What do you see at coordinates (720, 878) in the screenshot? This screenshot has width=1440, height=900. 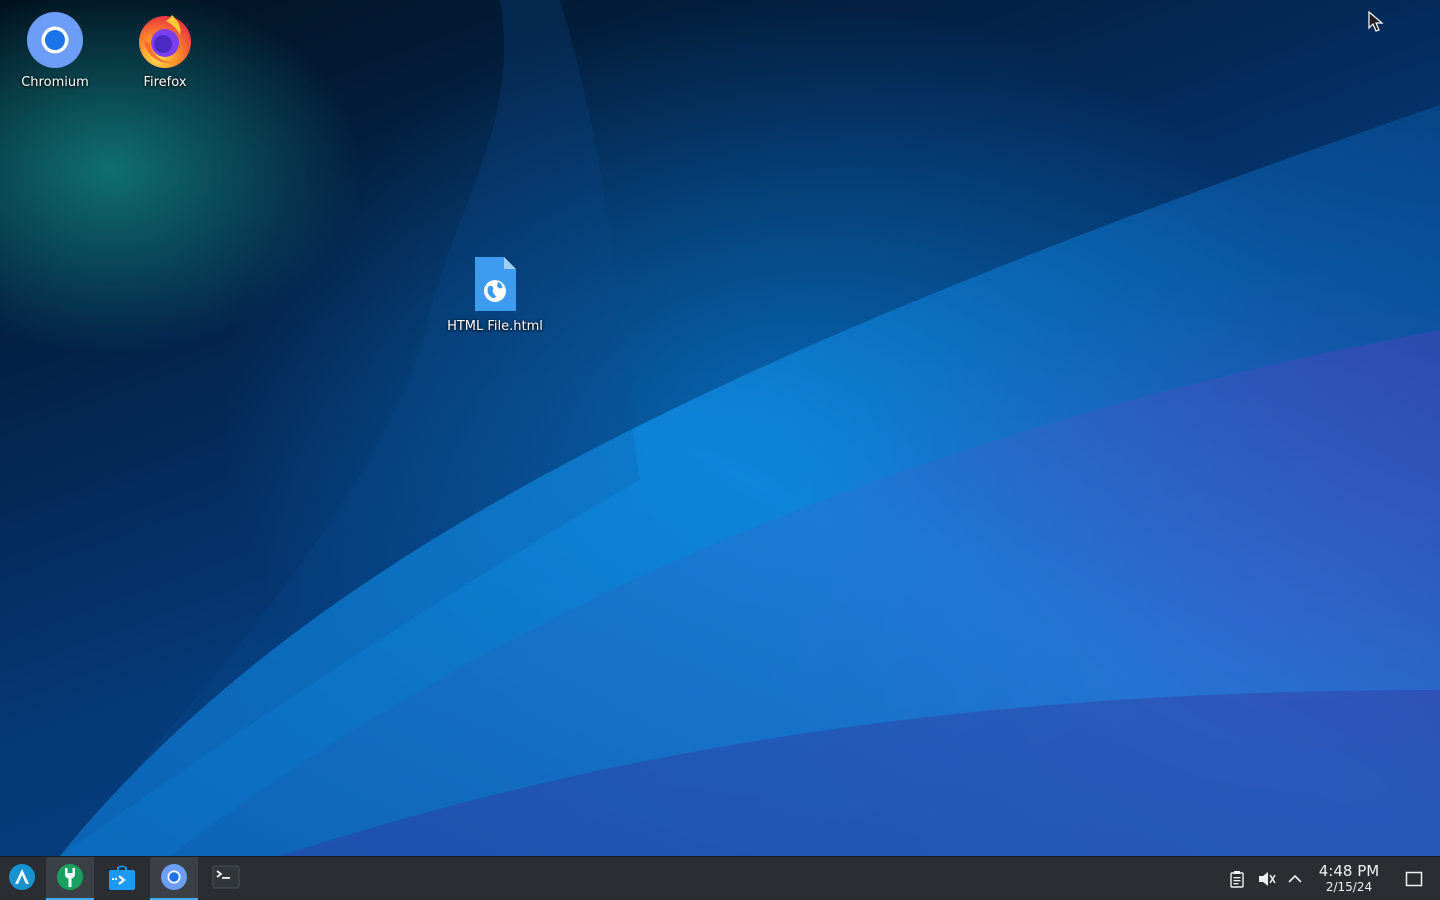 I see `taskbar: 4:48 PM 2/15/24` at bounding box center [720, 878].